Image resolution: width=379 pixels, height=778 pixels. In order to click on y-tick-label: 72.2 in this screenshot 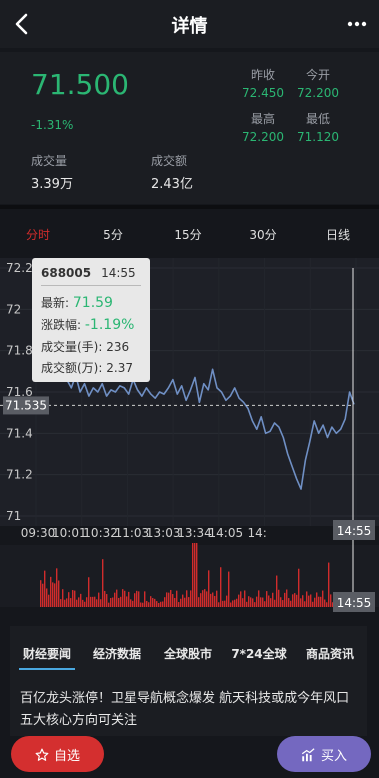, I will do `click(19, 268)`.